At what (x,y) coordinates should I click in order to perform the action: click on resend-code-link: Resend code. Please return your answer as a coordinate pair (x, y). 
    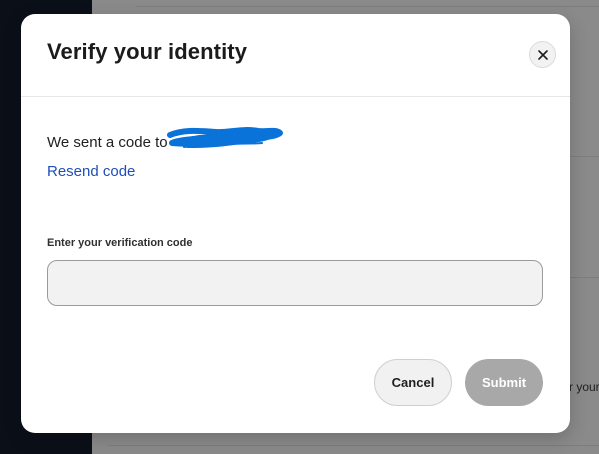
    Looking at the image, I should click on (91, 171).